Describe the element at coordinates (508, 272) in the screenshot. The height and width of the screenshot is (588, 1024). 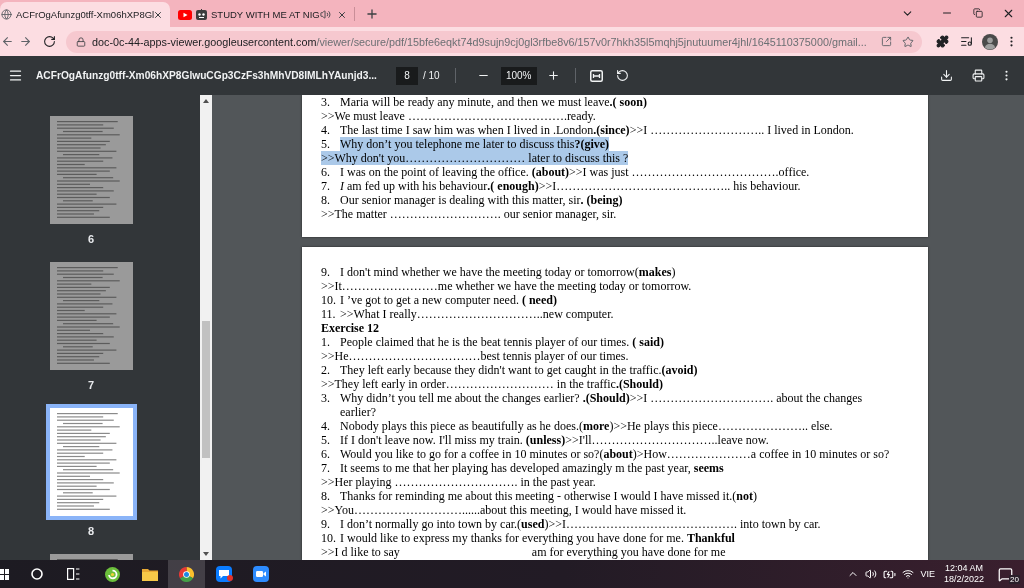
I see `question-text: I don't mind whether we have the meeting today or tomorrow(makes)` at that location.